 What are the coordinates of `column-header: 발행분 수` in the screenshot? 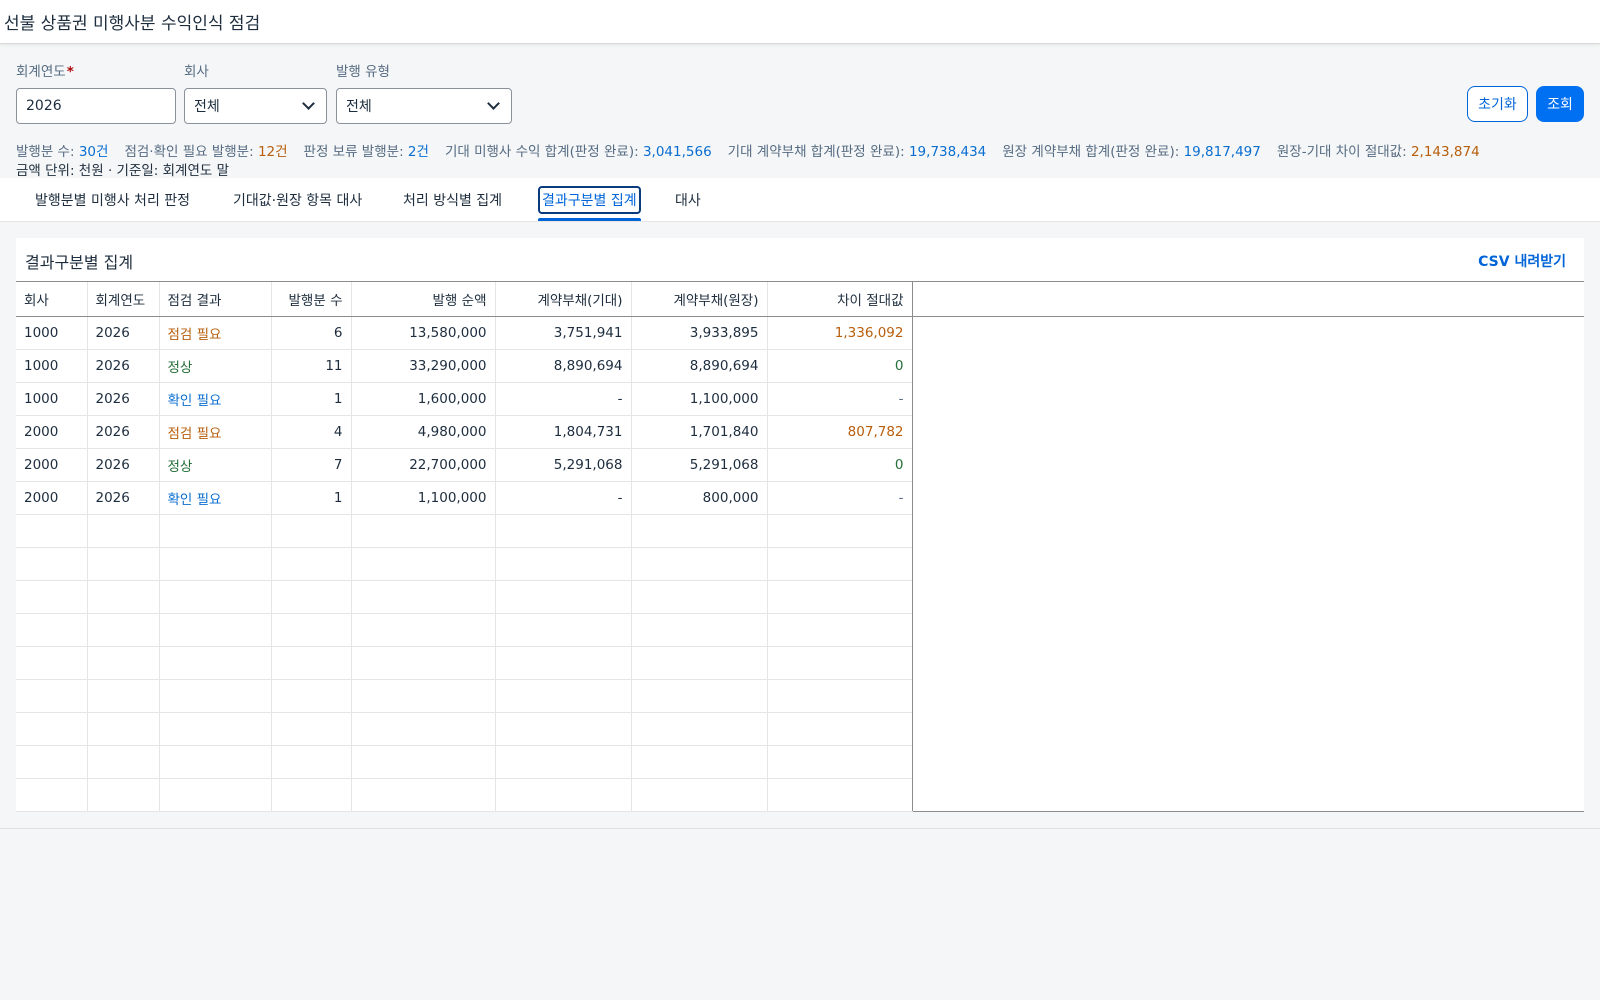 It's located at (311, 299).